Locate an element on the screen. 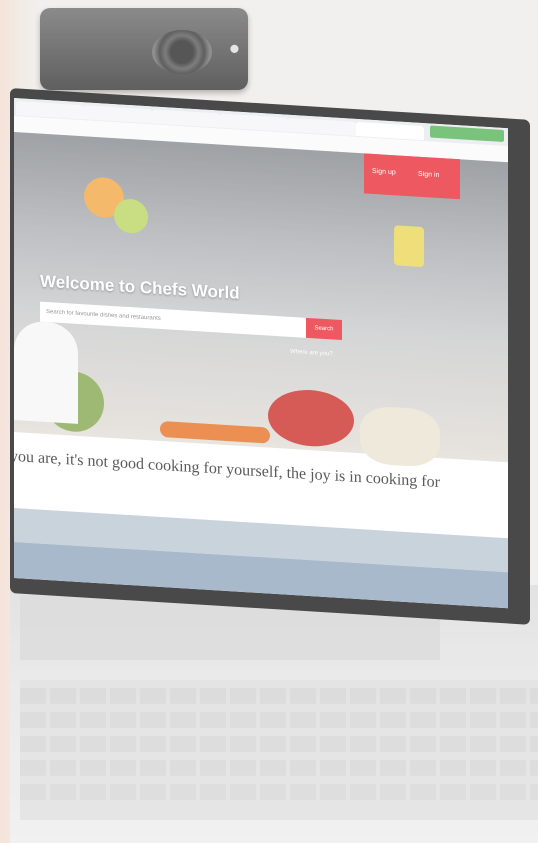 This screenshot has height=843, width=538. jar-decor is located at coordinates (409, 246).